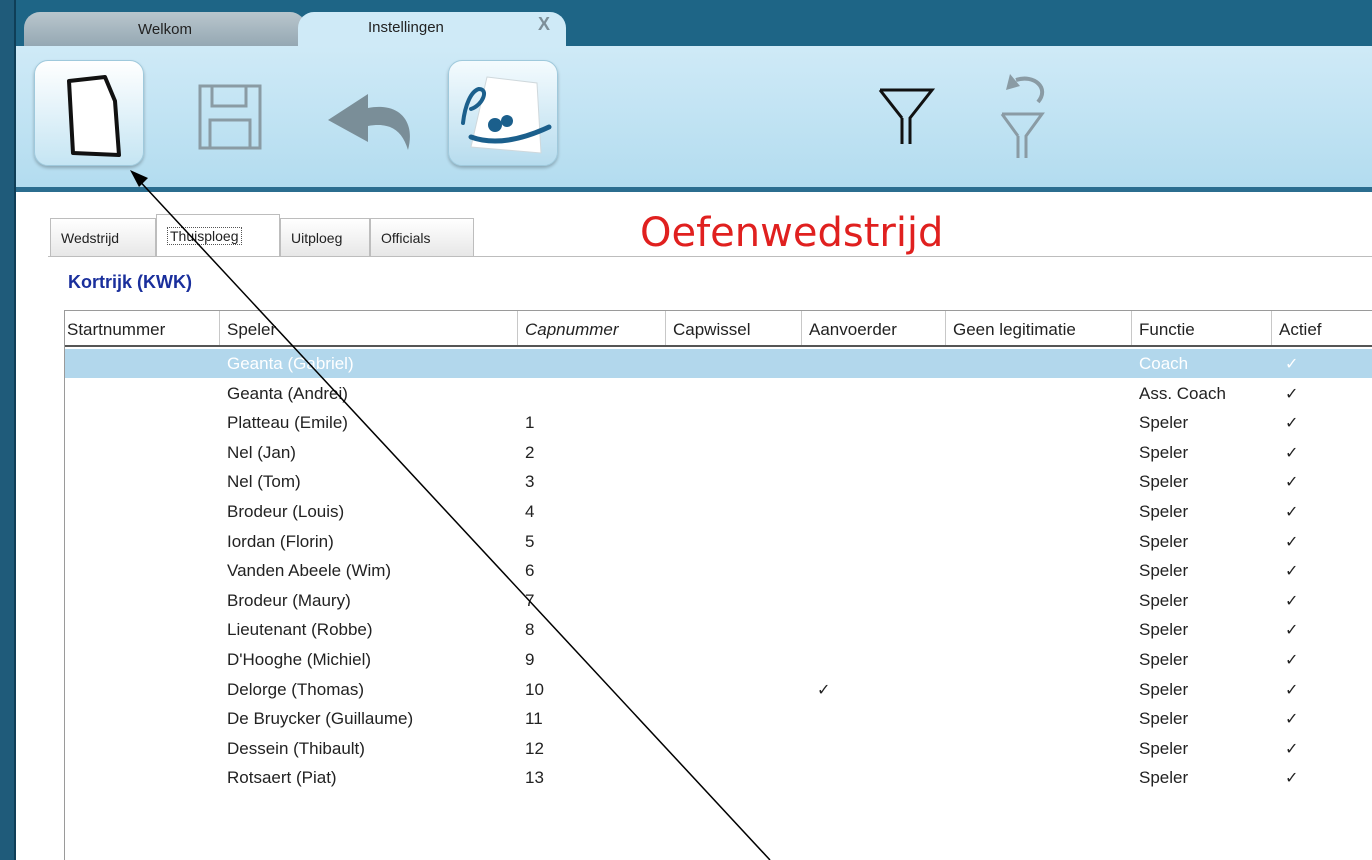 The image size is (1372, 860). I want to click on filter-reset-button, so click(1031, 113).